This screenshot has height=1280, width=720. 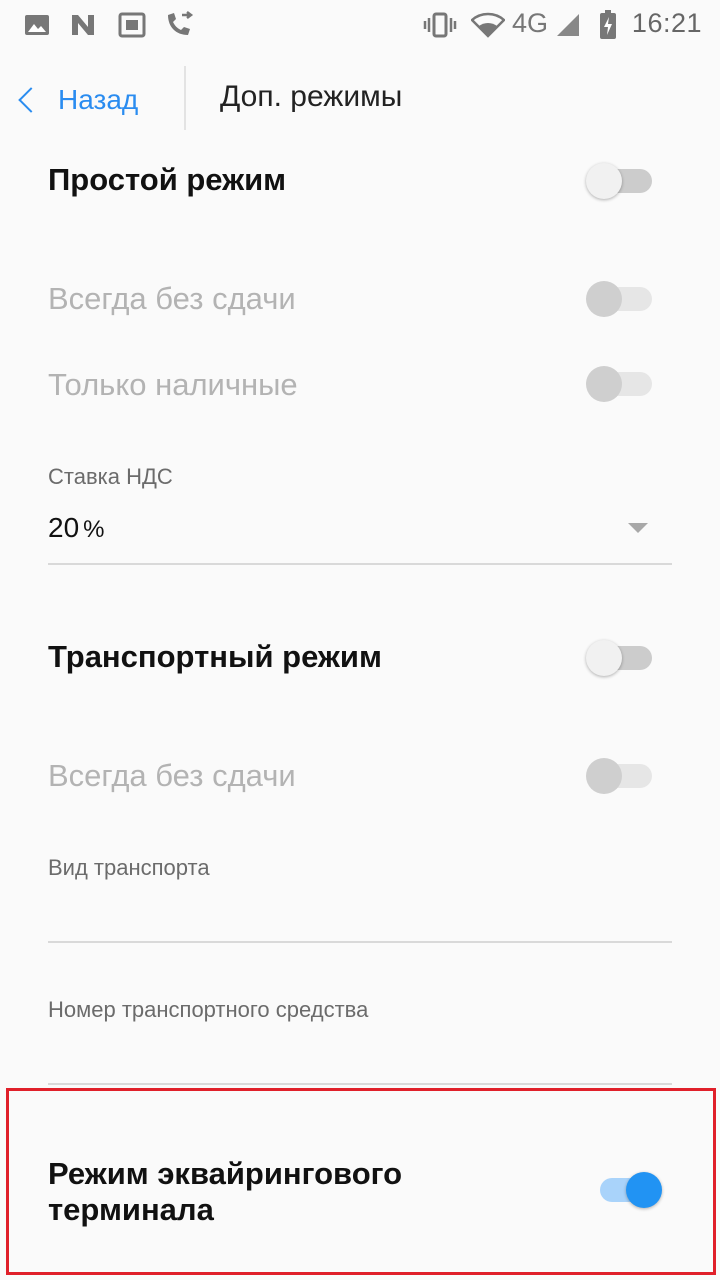 I want to click on transport-always-no-change-switch, so click(x=621, y=776).